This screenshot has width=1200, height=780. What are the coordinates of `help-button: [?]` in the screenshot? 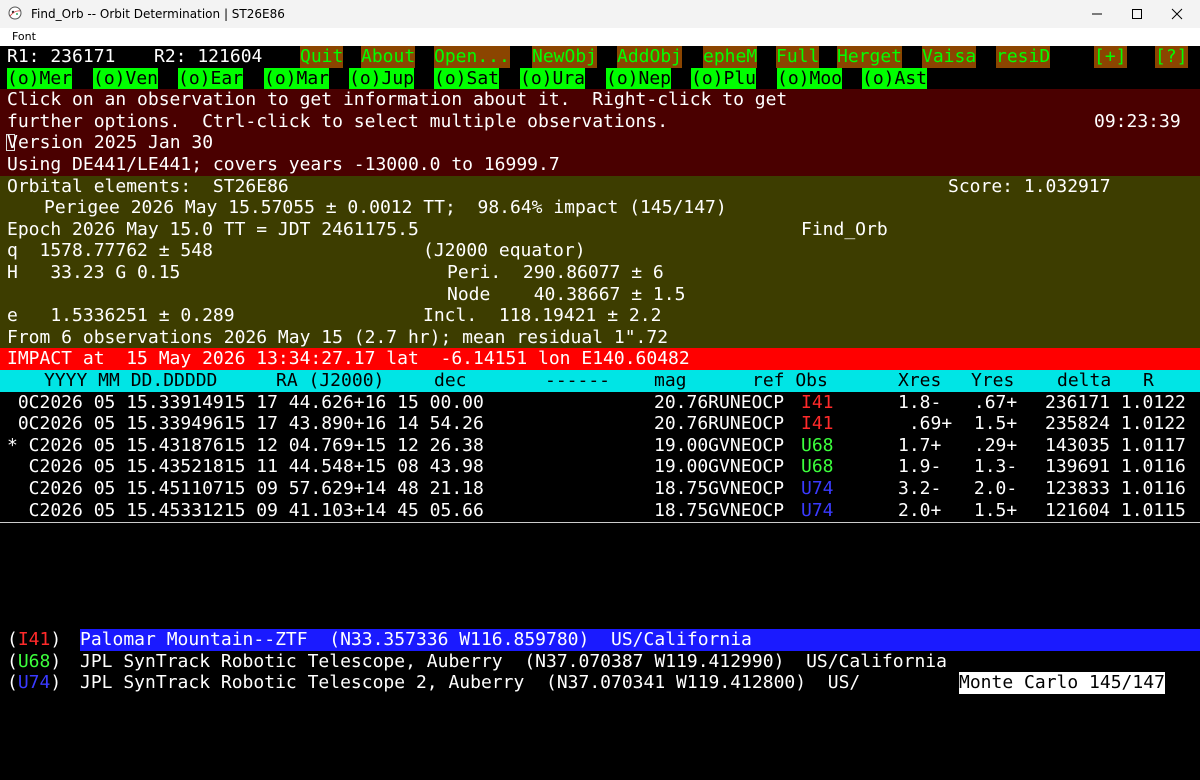 It's located at (1171, 57).